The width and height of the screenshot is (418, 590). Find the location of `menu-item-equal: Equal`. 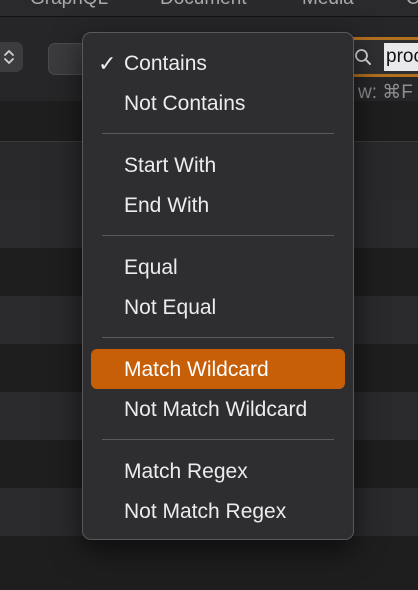

menu-item-equal: Equal is located at coordinates (218, 267).